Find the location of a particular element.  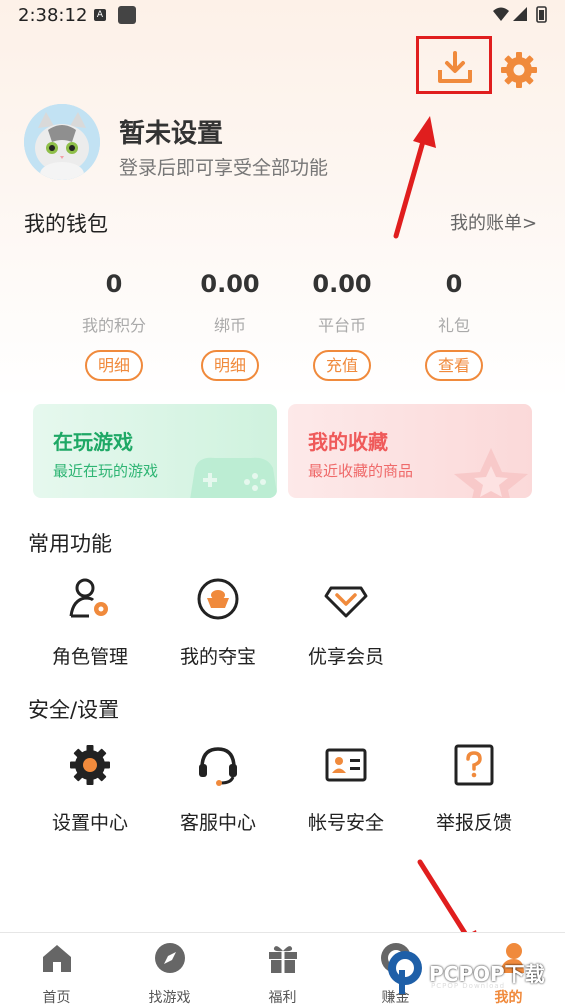

notification-square-icon is located at coordinates (127, 15).